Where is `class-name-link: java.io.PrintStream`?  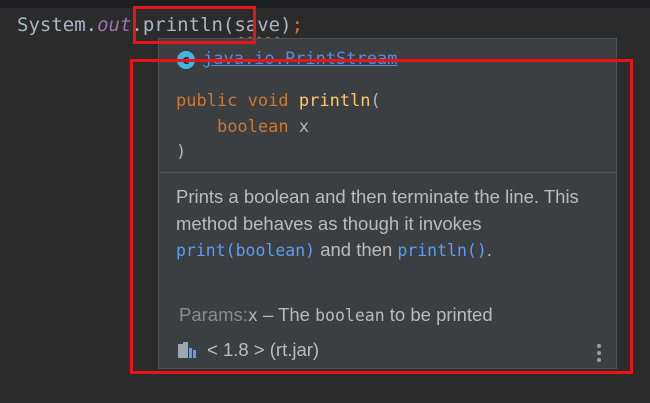
class-name-link: java.io.PrintStream is located at coordinates (300, 59).